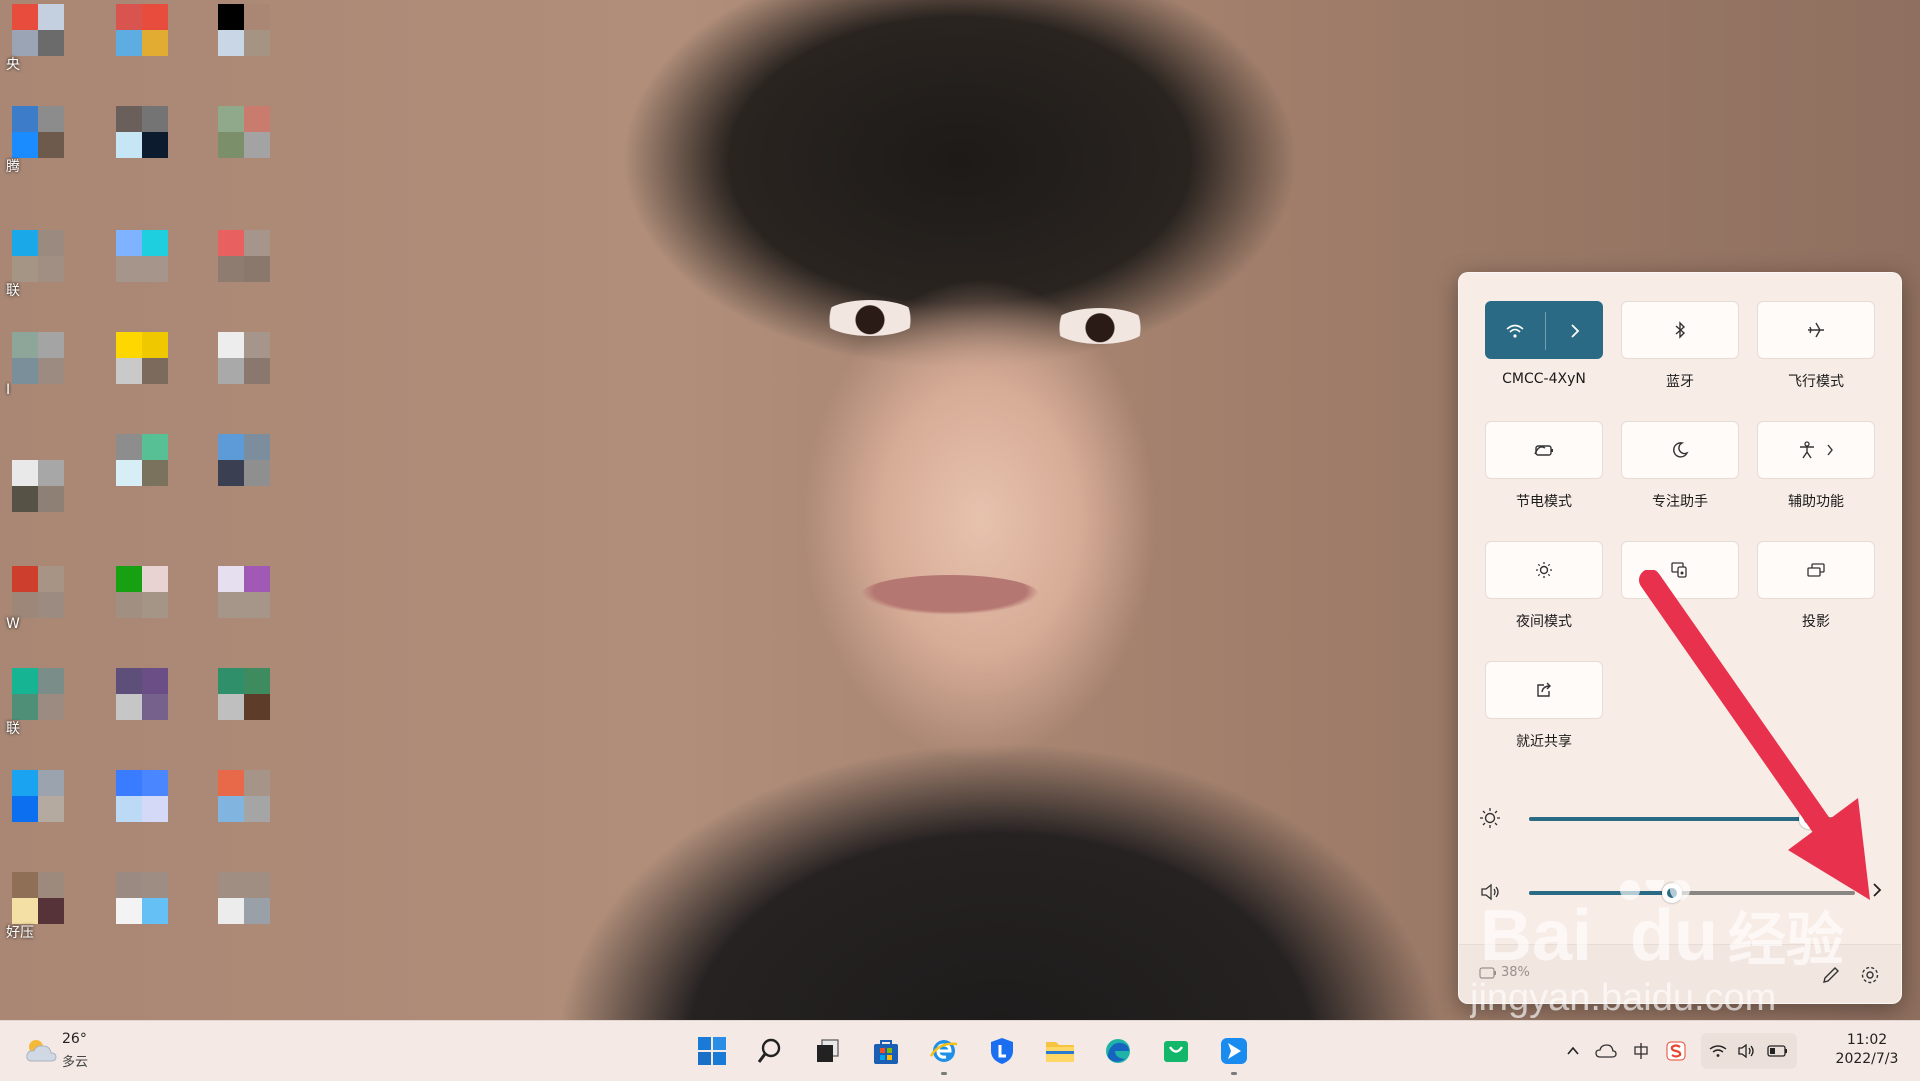 Image resolution: width=1920 pixels, height=1081 pixels. Describe the element at coordinates (950, 595) in the screenshot. I see `wallpaper-mouth` at that location.